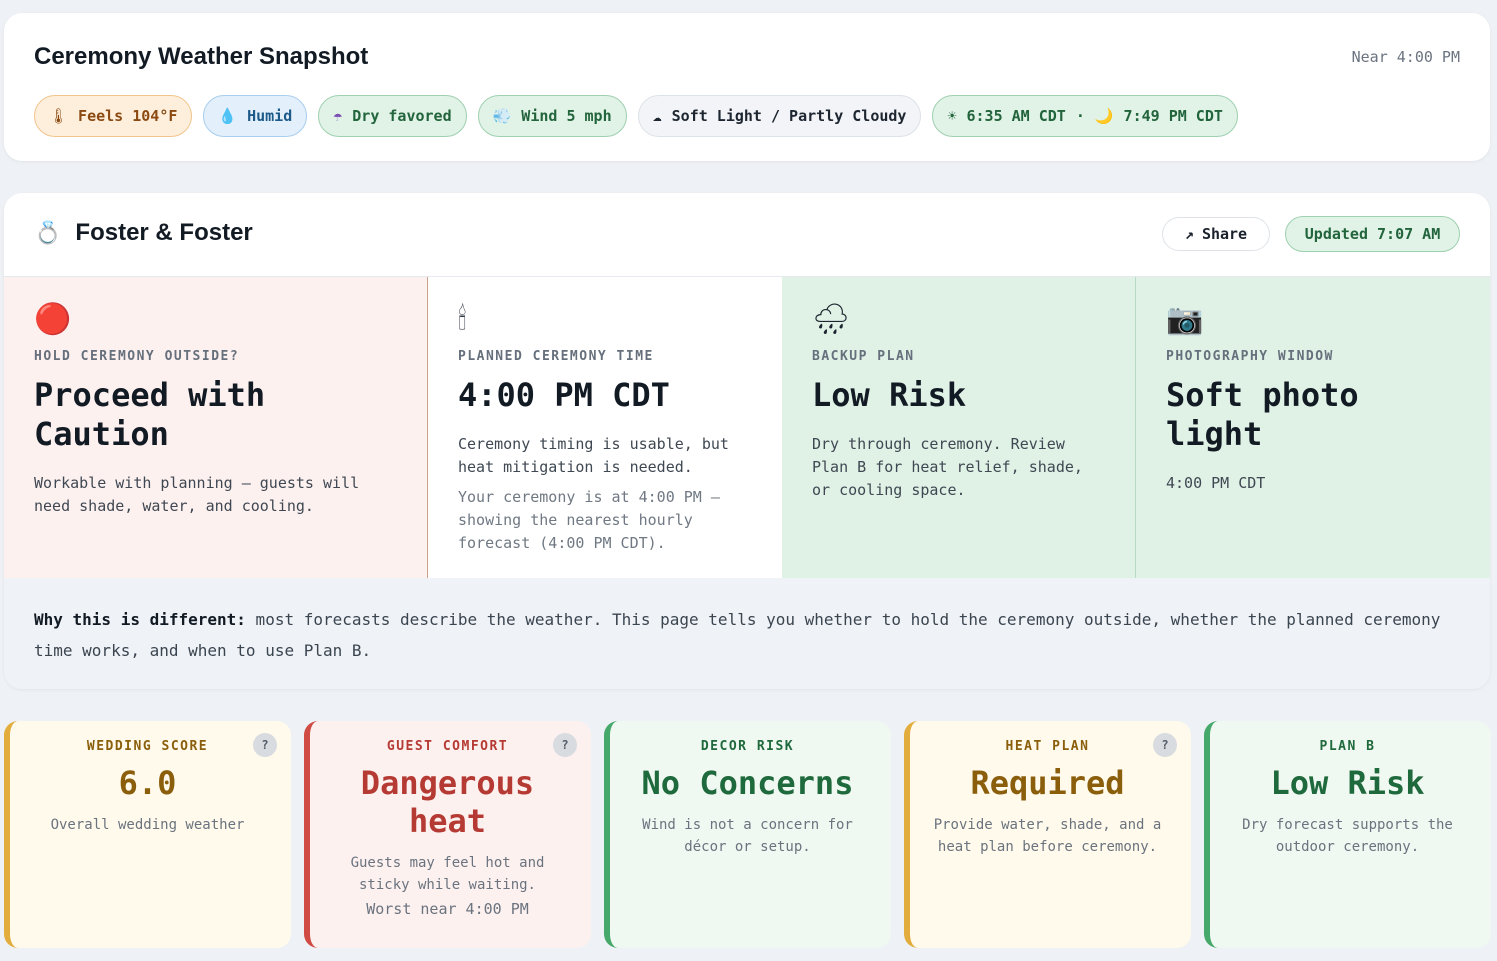 This screenshot has height=961, width=1497. I want to click on score-label: GUEST COMFORT, so click(447, 746).